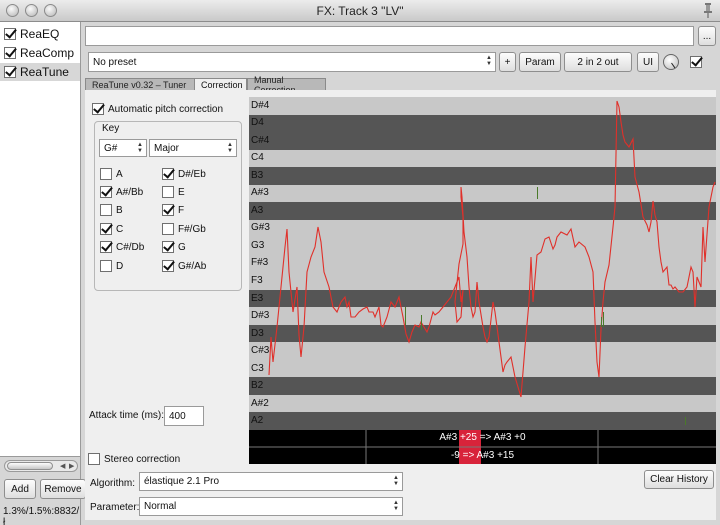  I want to click on algorithm-value: élastique 2.1 Pro, so click(182, 481).